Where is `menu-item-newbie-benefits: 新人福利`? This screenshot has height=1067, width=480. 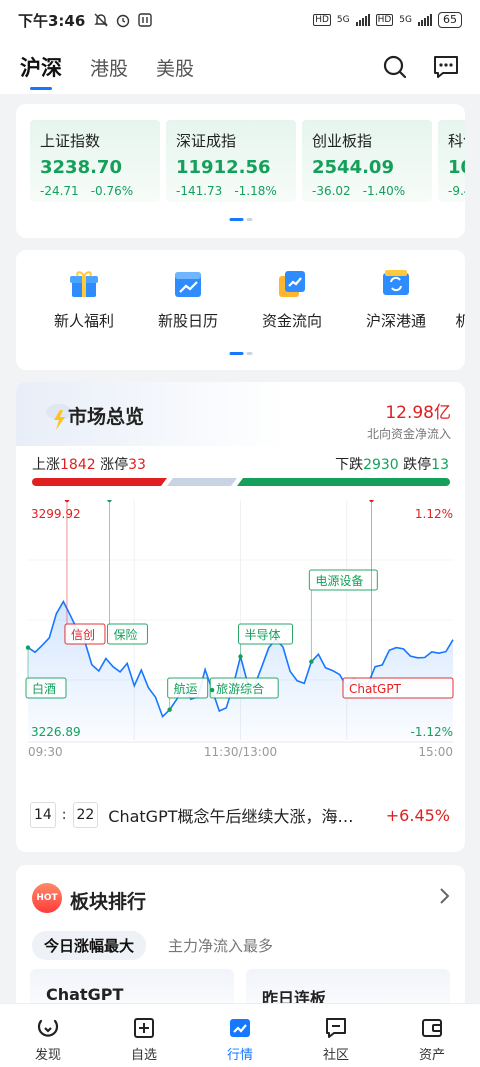
menu-item-newbie-benefits: 新人福利 is located at coordinates (84, 299).